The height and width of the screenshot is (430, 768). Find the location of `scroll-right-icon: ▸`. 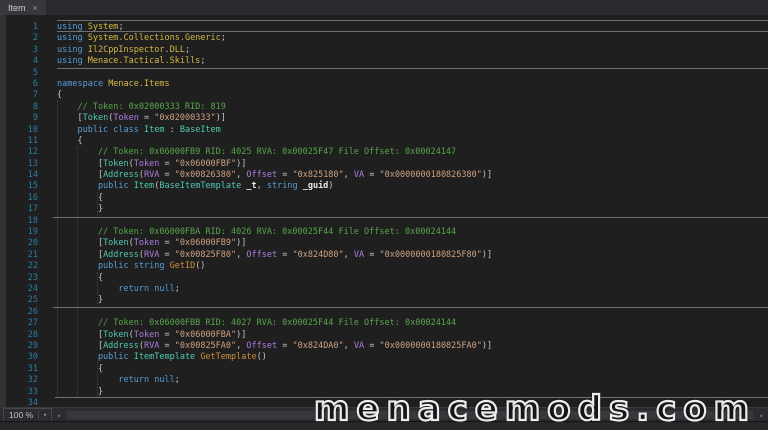

scroll-right-icon: ▸ is located at coordinates (761, 415).